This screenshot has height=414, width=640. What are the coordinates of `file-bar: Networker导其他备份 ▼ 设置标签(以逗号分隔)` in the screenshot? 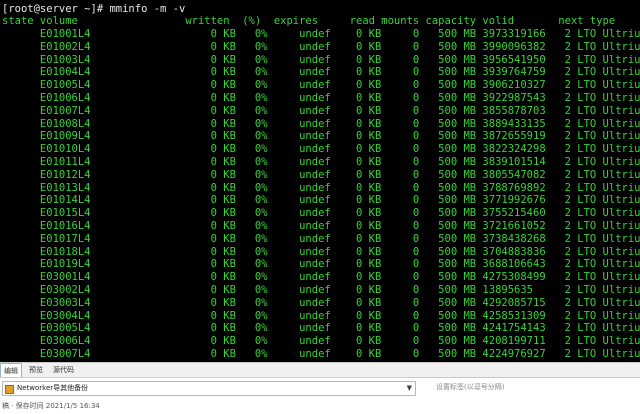 It's located at (320, 388).